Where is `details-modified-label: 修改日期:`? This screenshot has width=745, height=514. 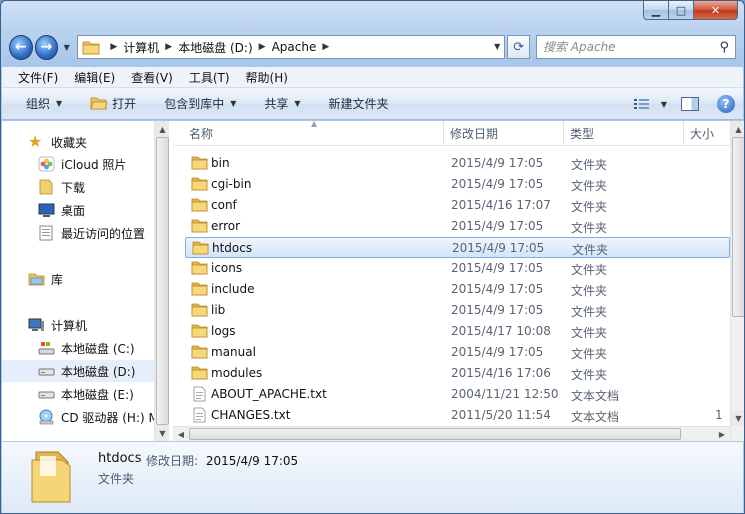 details-modified-label: 修改日期: is located at coordinates (172, 461).